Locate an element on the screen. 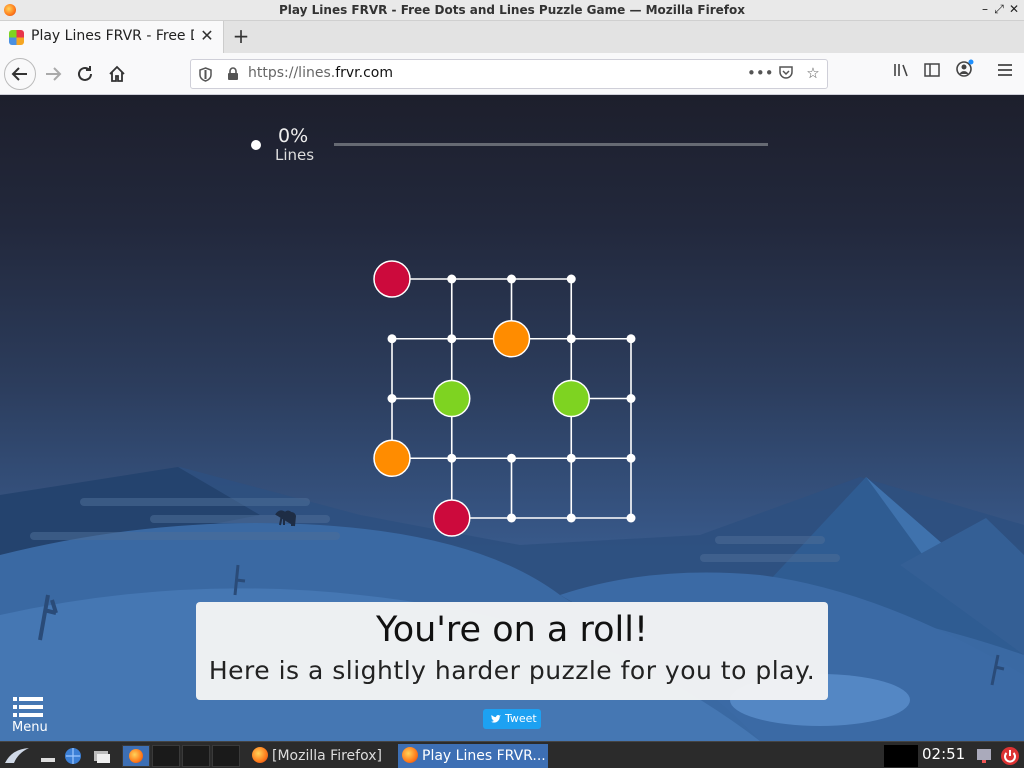  close-window-icon: ✕ is located at coordinates (1014, 9).